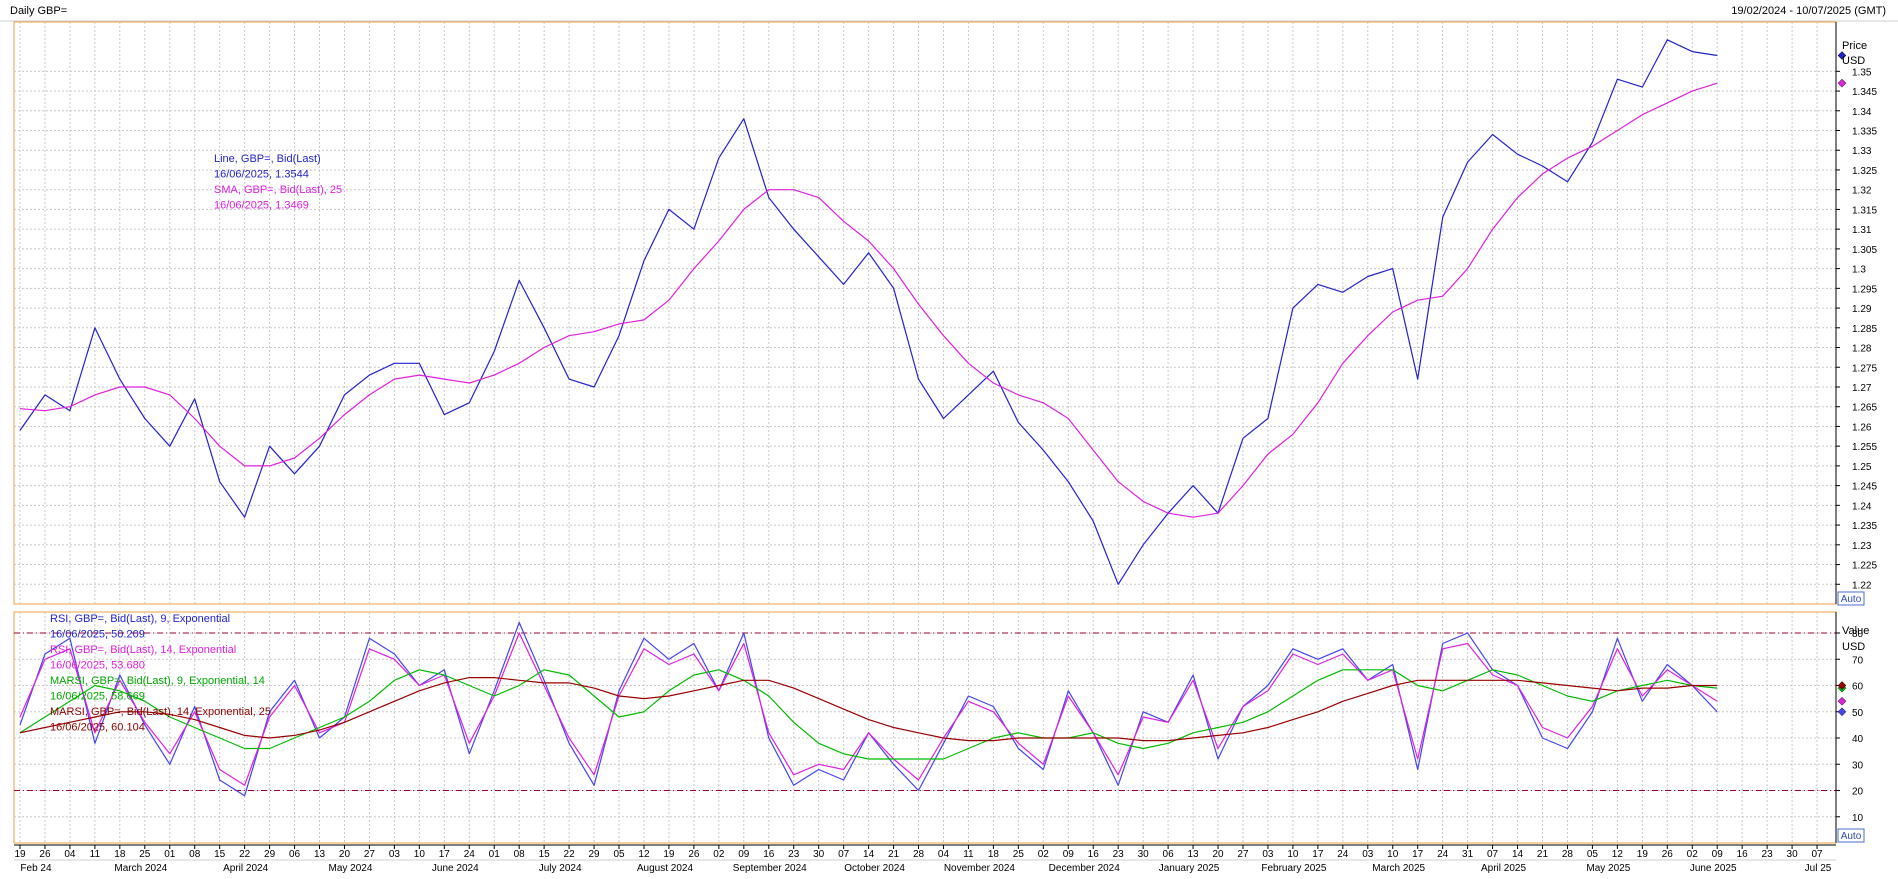 The width and height of the screenshot is (1898, 879). What do you see at coordinates (619, 854) in the screenshot?
I see `x-day-label: 05` at bounding box center [619, 854].